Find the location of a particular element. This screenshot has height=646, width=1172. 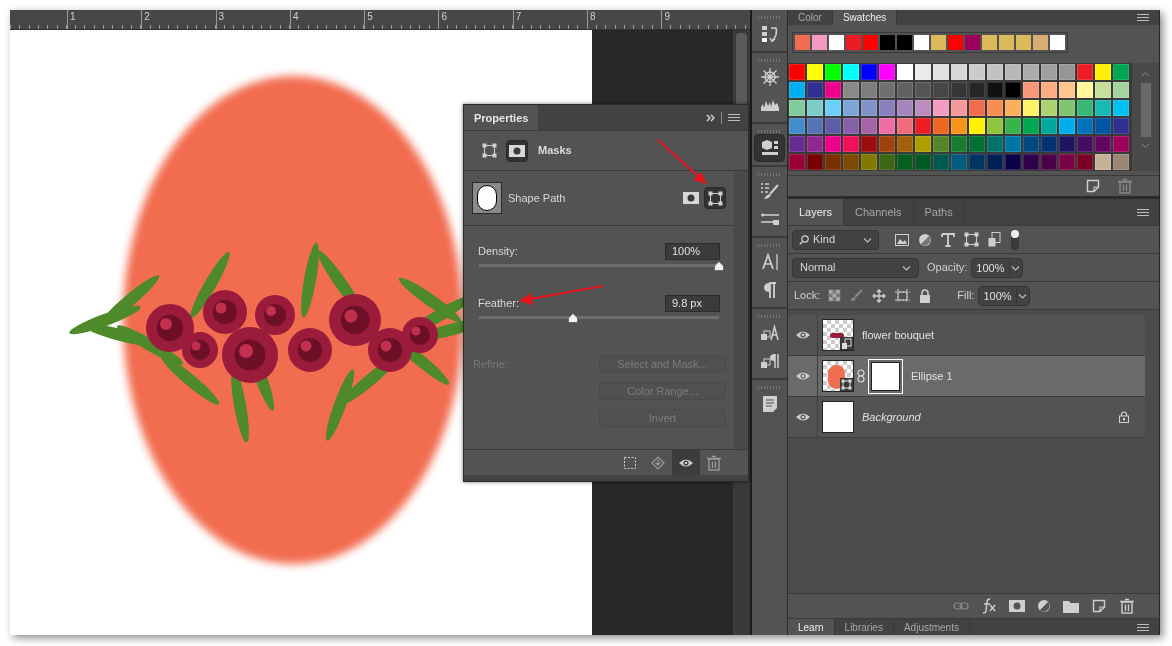

density-label: Density: is located at coordinates (498, 252).